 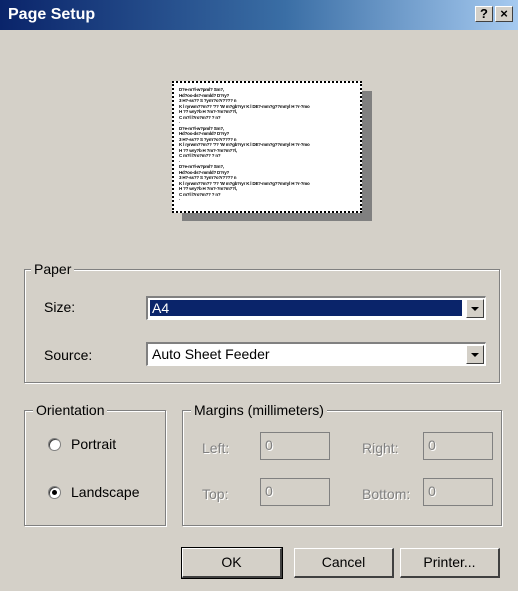 I want to click on size-dropdown-button, so click(x=475, y=308).